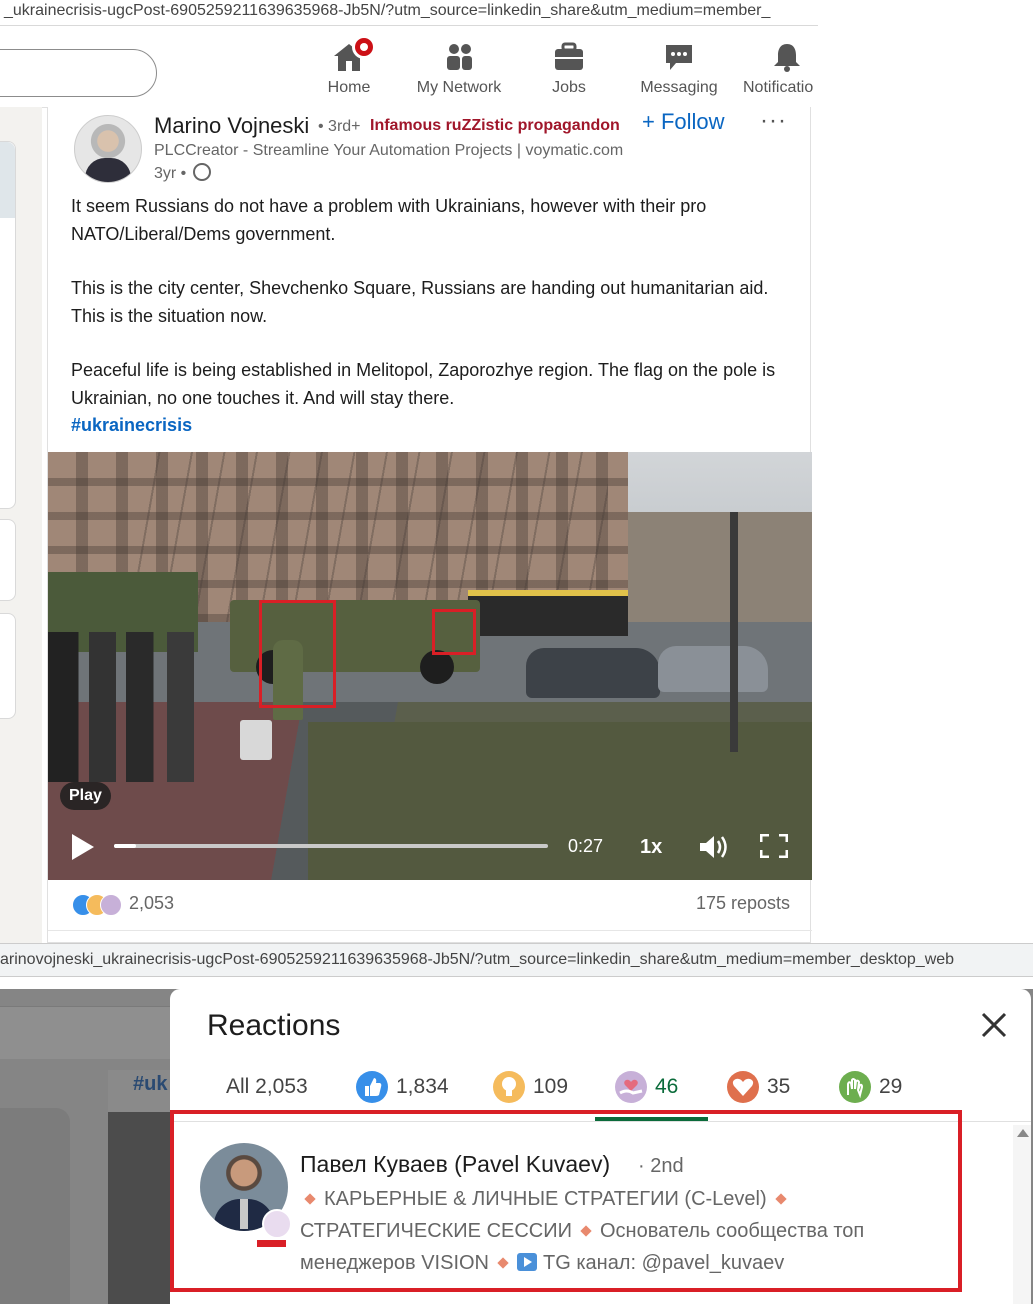 The image size is (1033, 1304). I want to click on play-tooltip: Play, so click(85, 796).